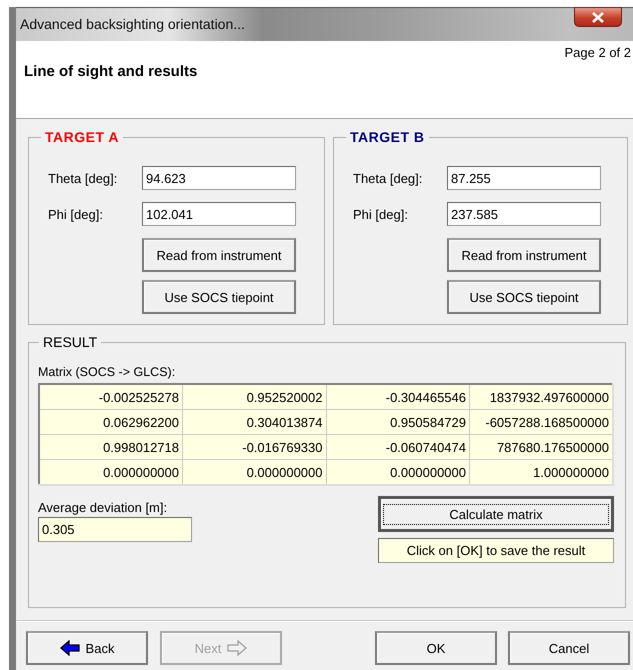 The image size is (633, 670). What do you see at coordinates (219, 214) in the screenshot?
I see `input-field: 102.041` at bounding box center [219, 214].